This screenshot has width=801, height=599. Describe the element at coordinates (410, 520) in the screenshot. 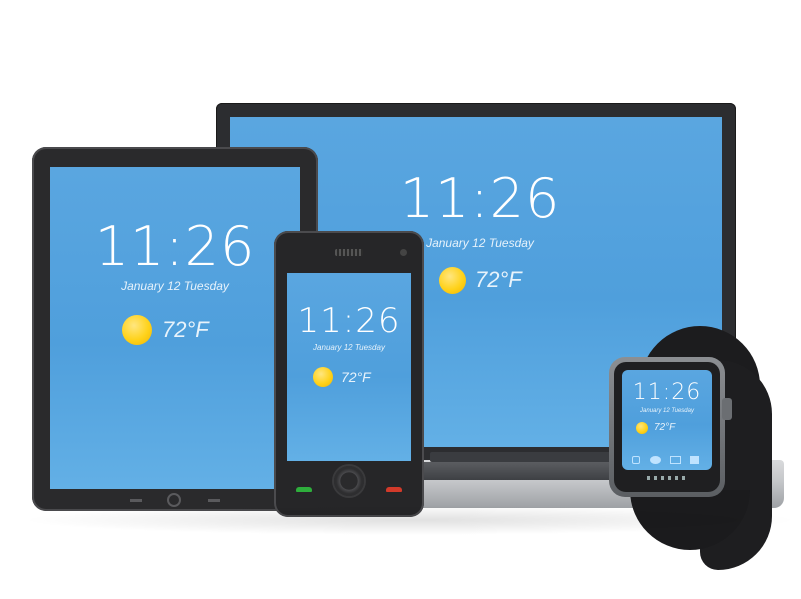

I see `ground-shadow` at that location.